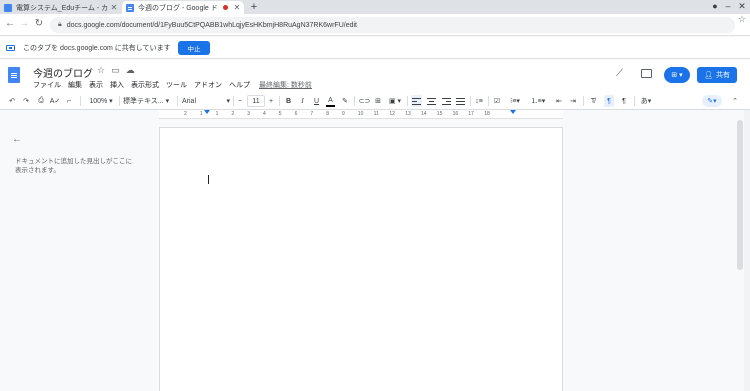  Describe the element at coordinates (248, 114) in the screenshot. I see `ruler-number: 3` at that location.